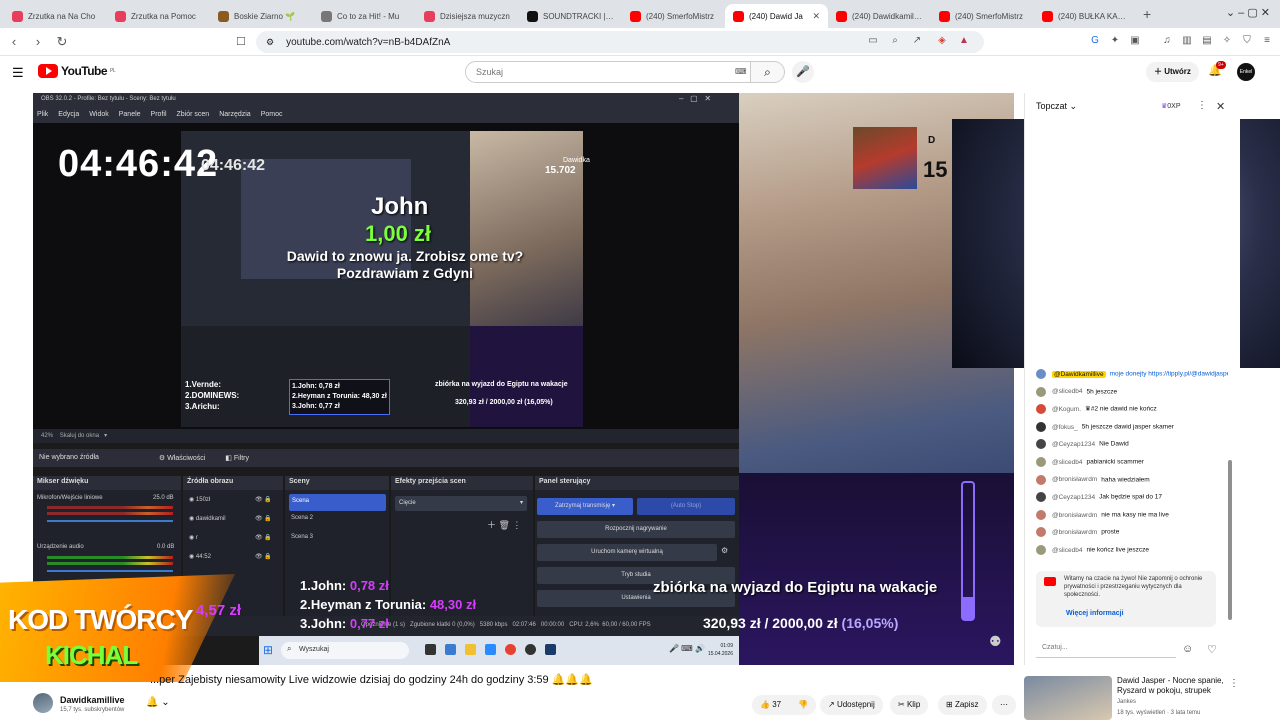 The height and width of the screenshot is (720, 1280). I want to click on close-icon: ✕, so click(1220, 106).